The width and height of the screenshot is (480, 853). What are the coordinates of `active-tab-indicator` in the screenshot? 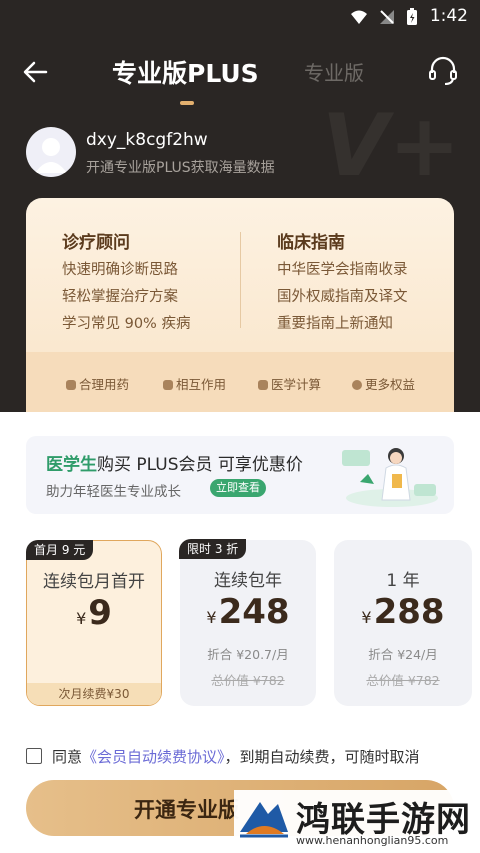 It's located at (187, 103).